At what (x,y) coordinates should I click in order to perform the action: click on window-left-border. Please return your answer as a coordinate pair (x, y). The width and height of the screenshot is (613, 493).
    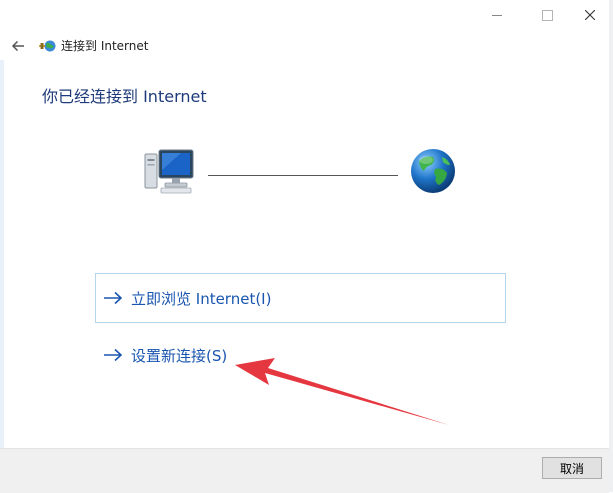
    Looking at the image, I should click on (2, 260).